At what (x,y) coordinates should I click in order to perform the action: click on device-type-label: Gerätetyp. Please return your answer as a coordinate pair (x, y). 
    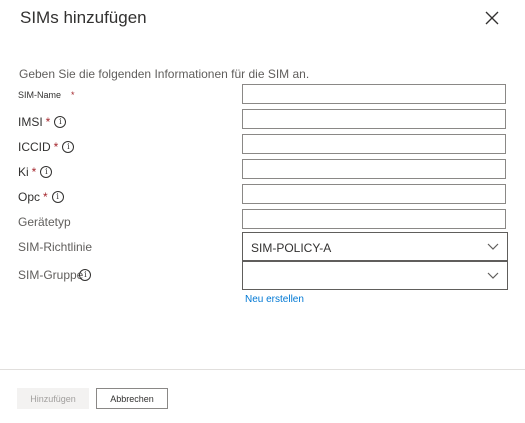
    Looking at the image, I should click on (44, 222).